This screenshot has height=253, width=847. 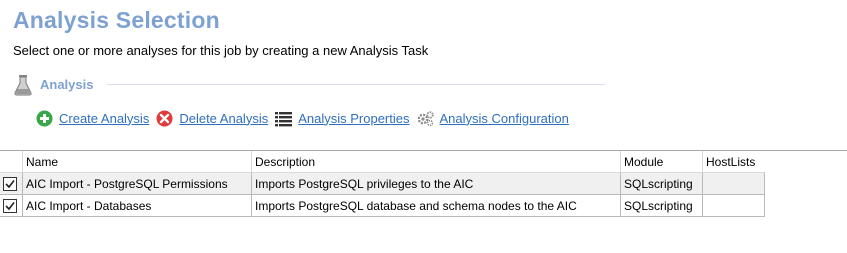 I want to click on create-analysis-button: Create Analysis, so click(x=92, y=118).